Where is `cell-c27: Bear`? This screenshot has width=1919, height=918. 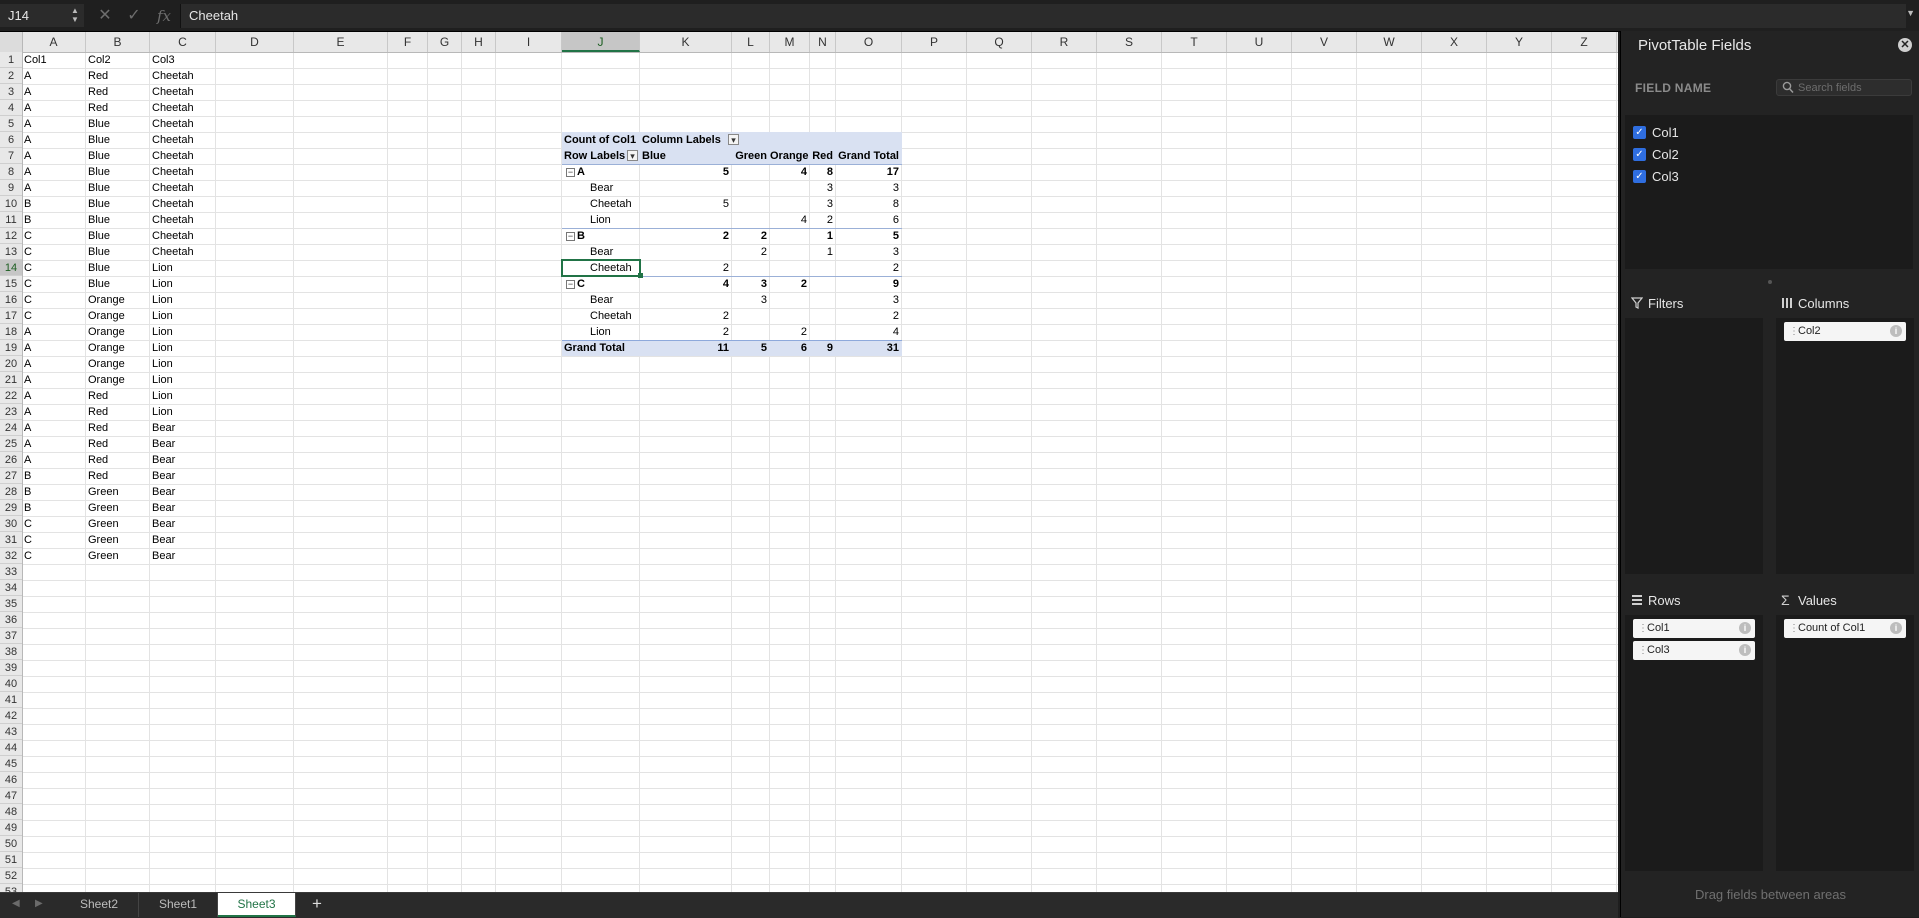
cell-c27: Bear is located at coordinates (183, 476).